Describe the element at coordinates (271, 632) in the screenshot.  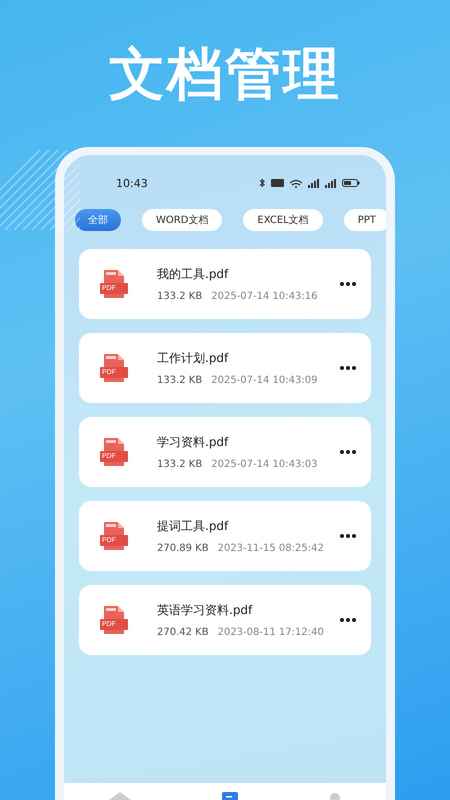
I see `file-date: 2023-08-11 17:12:40` at that location.